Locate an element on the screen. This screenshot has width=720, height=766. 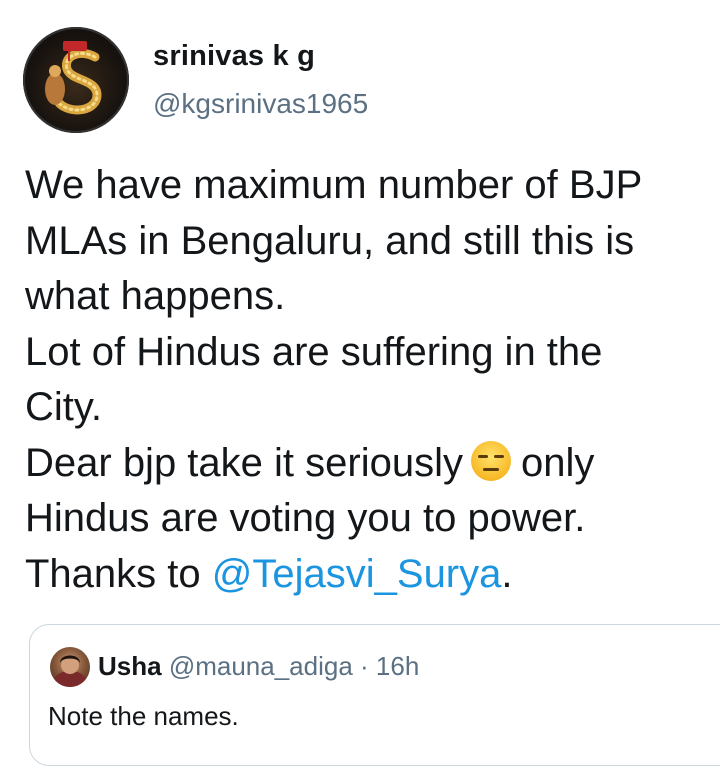
tweet-text-line-mention: Thanks to @Tejasvi_Surya. is located at coordinates (370, 575).